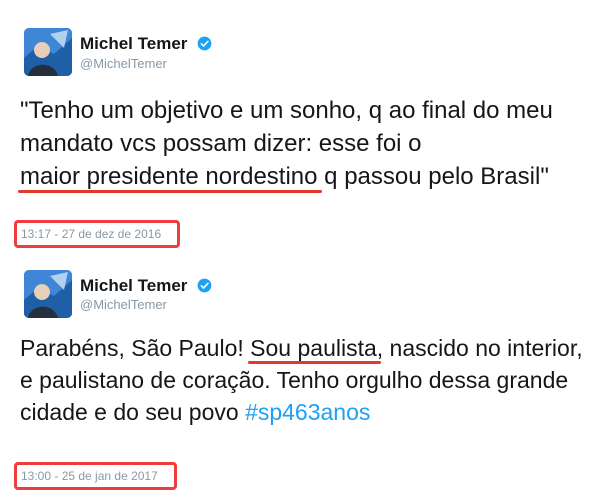  What do you see at coordinates (89, 476) in the screenshot?
I see `timestamp: 13:00 - 25 de jan de 2017` at bounding box center [89, 476].